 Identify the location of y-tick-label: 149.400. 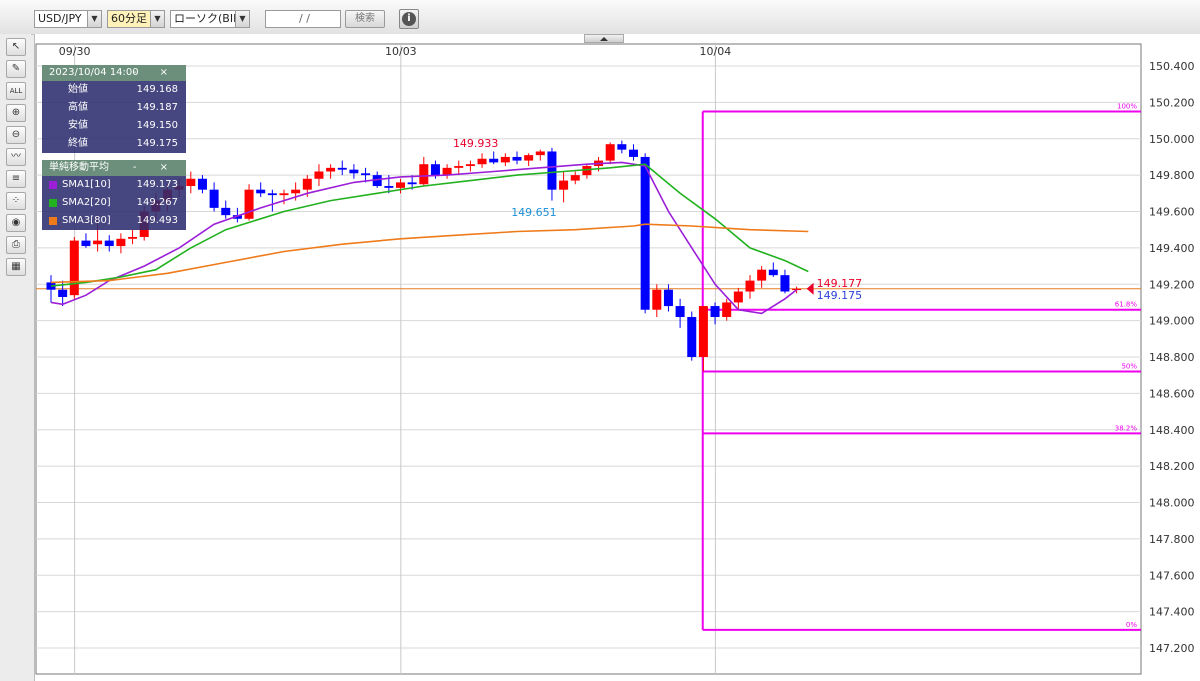
(1172, 248).